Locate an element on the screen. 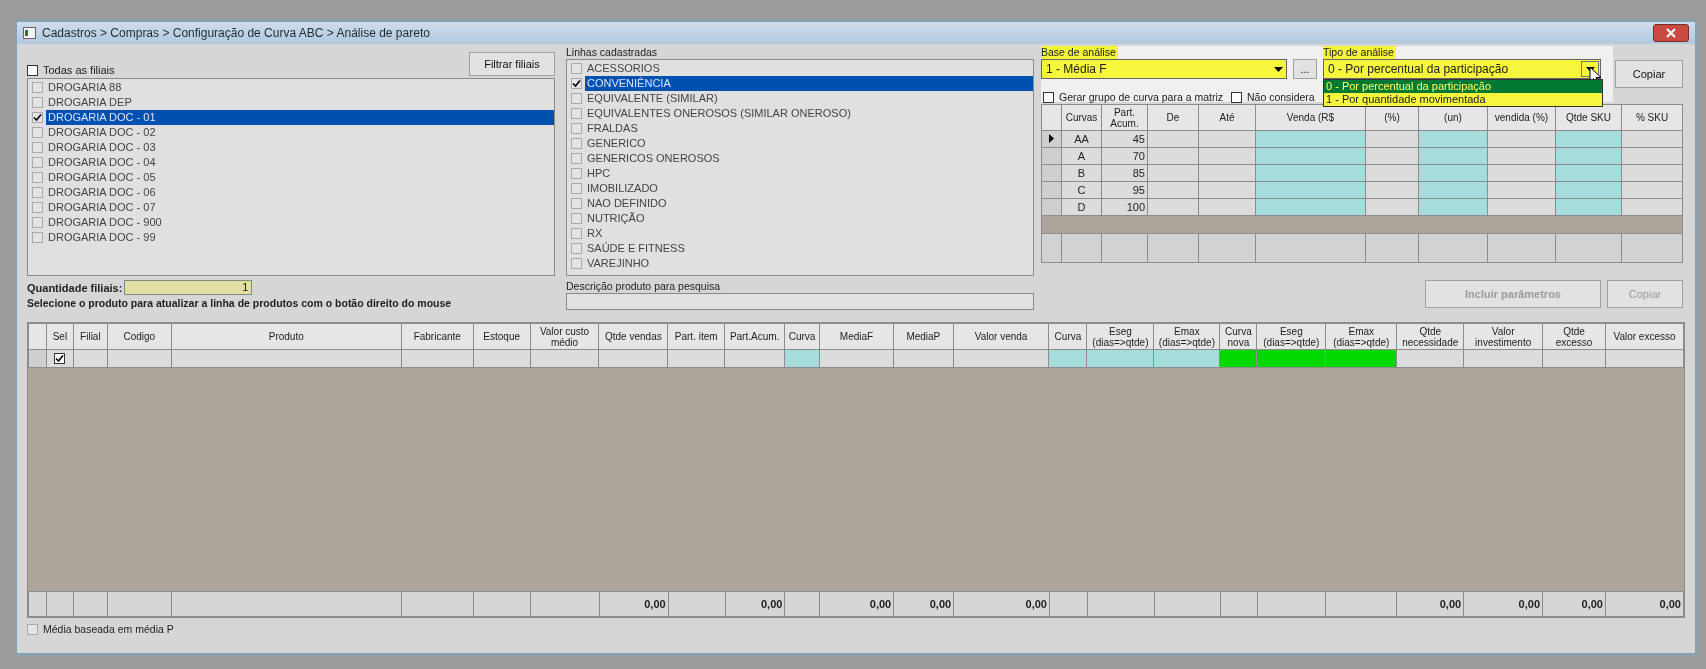 The width and height of the screenshot is (1706, 669). column-header: Até is located at coordinates (1227, 117).